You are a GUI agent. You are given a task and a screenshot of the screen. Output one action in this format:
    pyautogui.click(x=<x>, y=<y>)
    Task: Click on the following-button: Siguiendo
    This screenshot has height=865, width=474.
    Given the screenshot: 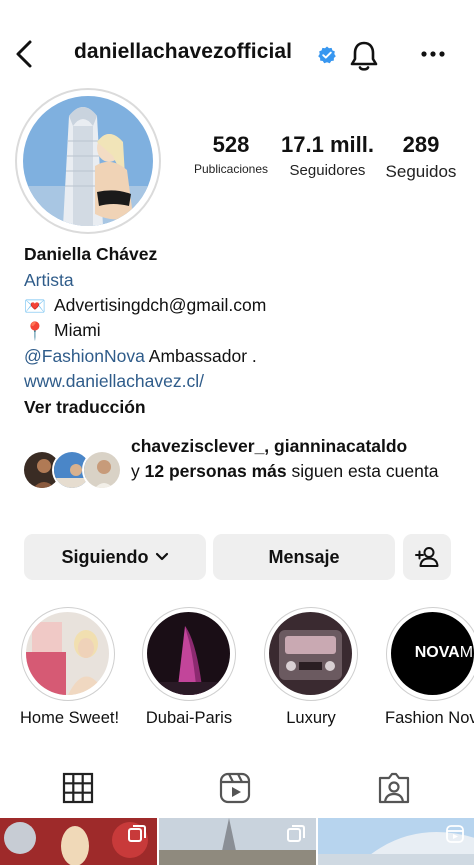 What is the action you would take?
    pyautogui.click(x=115, y=557)
    